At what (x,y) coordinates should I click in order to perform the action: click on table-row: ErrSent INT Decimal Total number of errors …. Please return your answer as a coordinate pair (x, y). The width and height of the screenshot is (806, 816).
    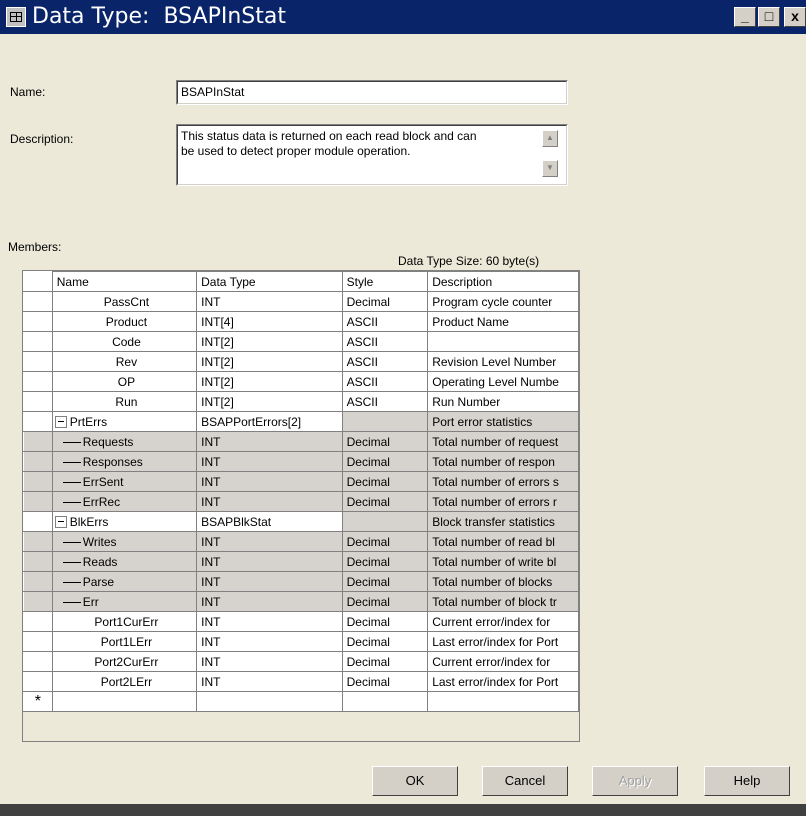
    Looking at the image, I should click on (301, 481).